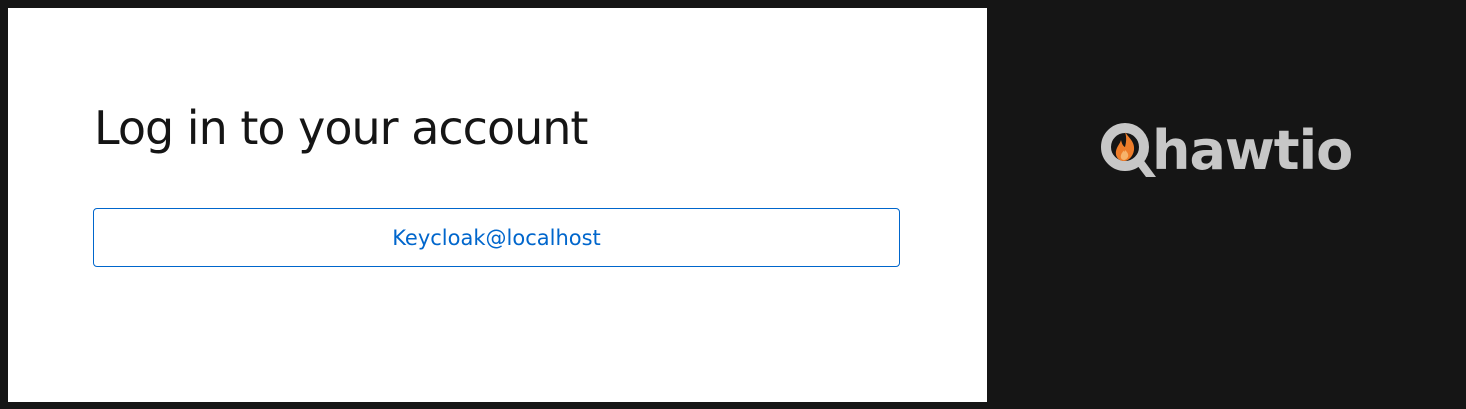 Image resolution: width=1466 pixels, height=409 pixels. Describe the element at coordinates (1129, 151) in the screenshot. I see `magnifier-flame-icon` at that location.